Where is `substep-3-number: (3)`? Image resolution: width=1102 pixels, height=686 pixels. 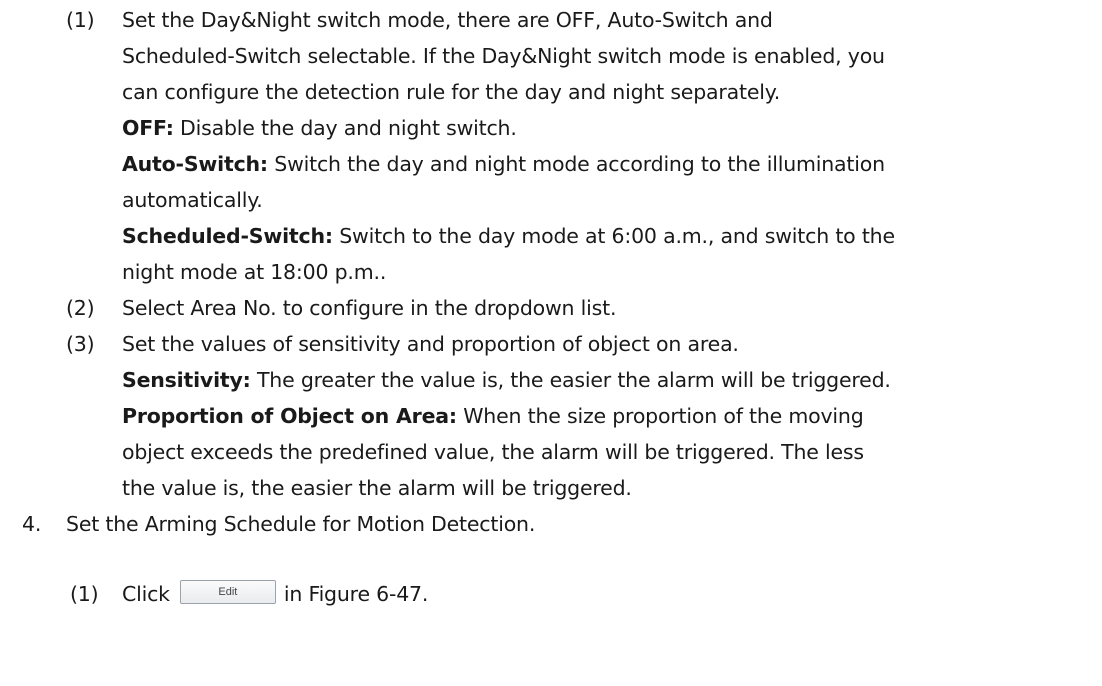 substep-3-number: (3) is located at coordinates (80, 344).